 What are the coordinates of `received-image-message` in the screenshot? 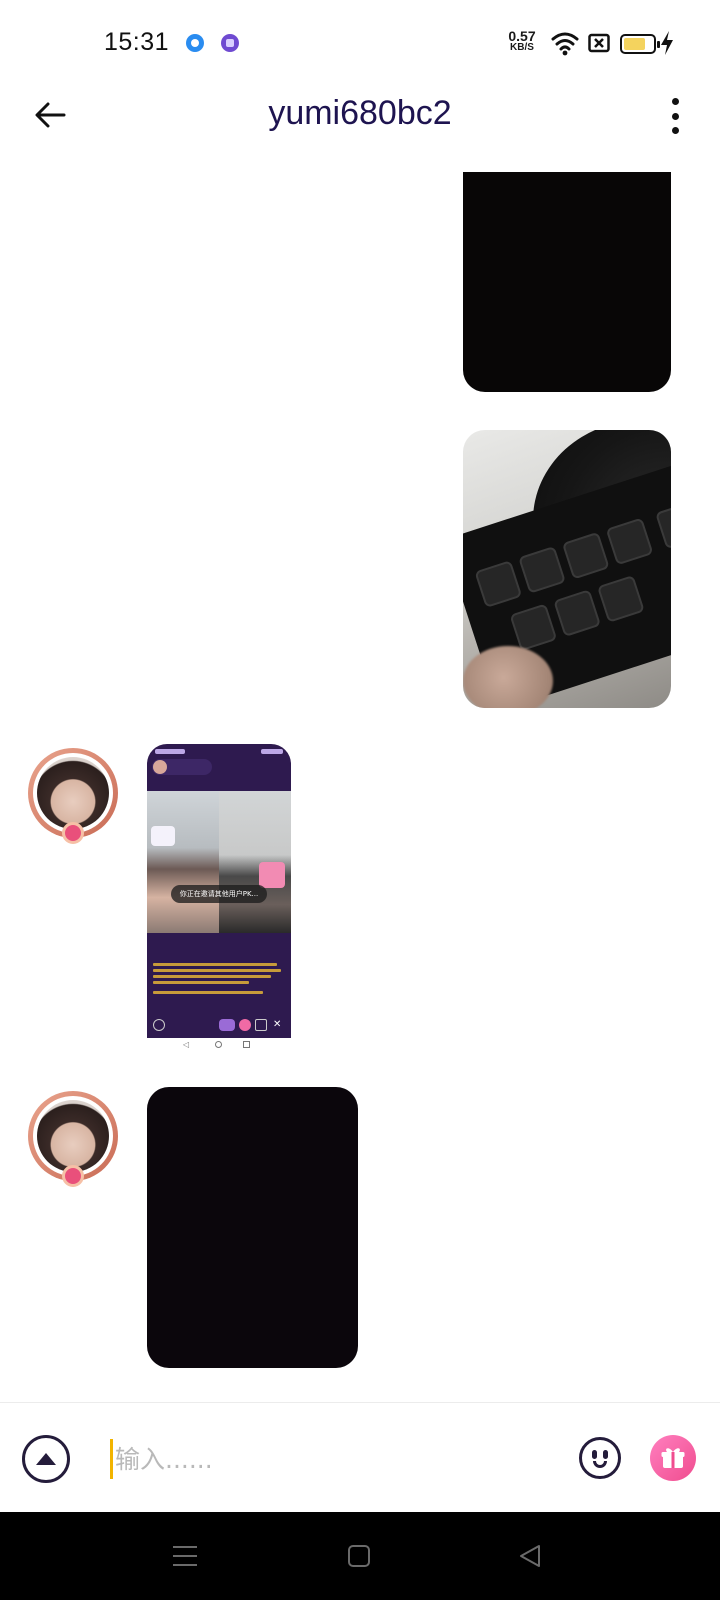 It's located at (252, 1227).